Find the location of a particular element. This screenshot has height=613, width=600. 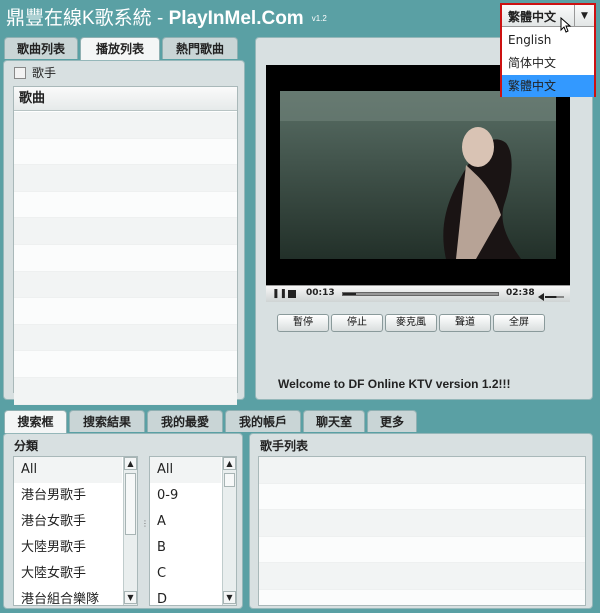

player-controls: ❚❚ 00:13 02:38 is located at coordinates (418, 293).